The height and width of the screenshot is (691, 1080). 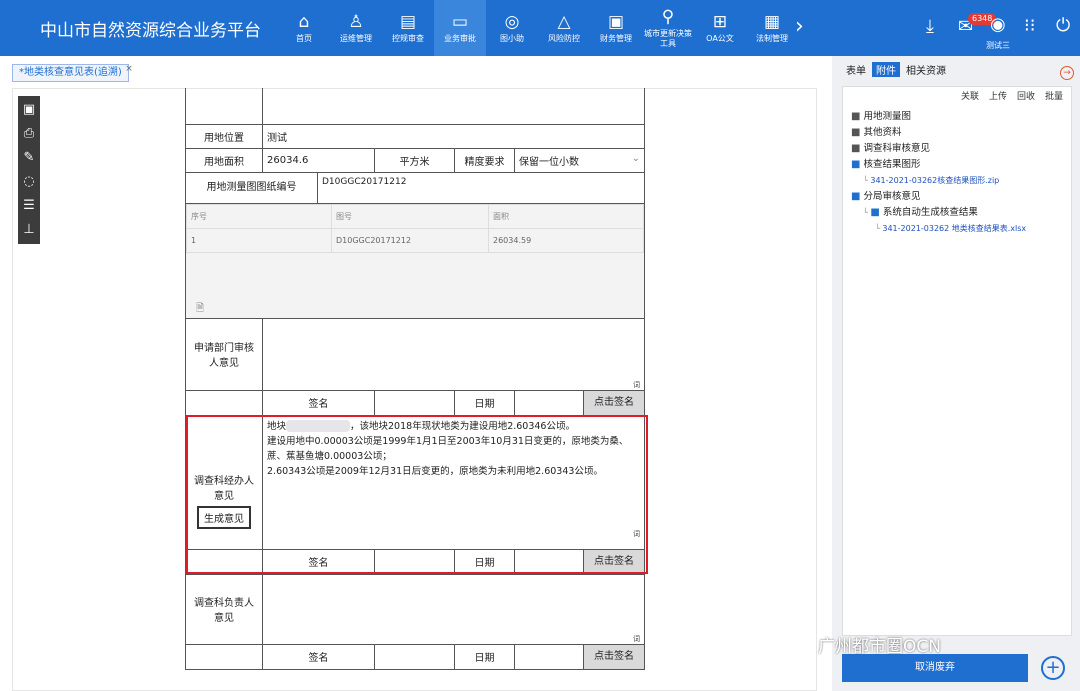 What do you see at coordinates (564, 28) in the screenshot?
I see `nav-item: △ 风险防控` at bounding box center [564, 28].